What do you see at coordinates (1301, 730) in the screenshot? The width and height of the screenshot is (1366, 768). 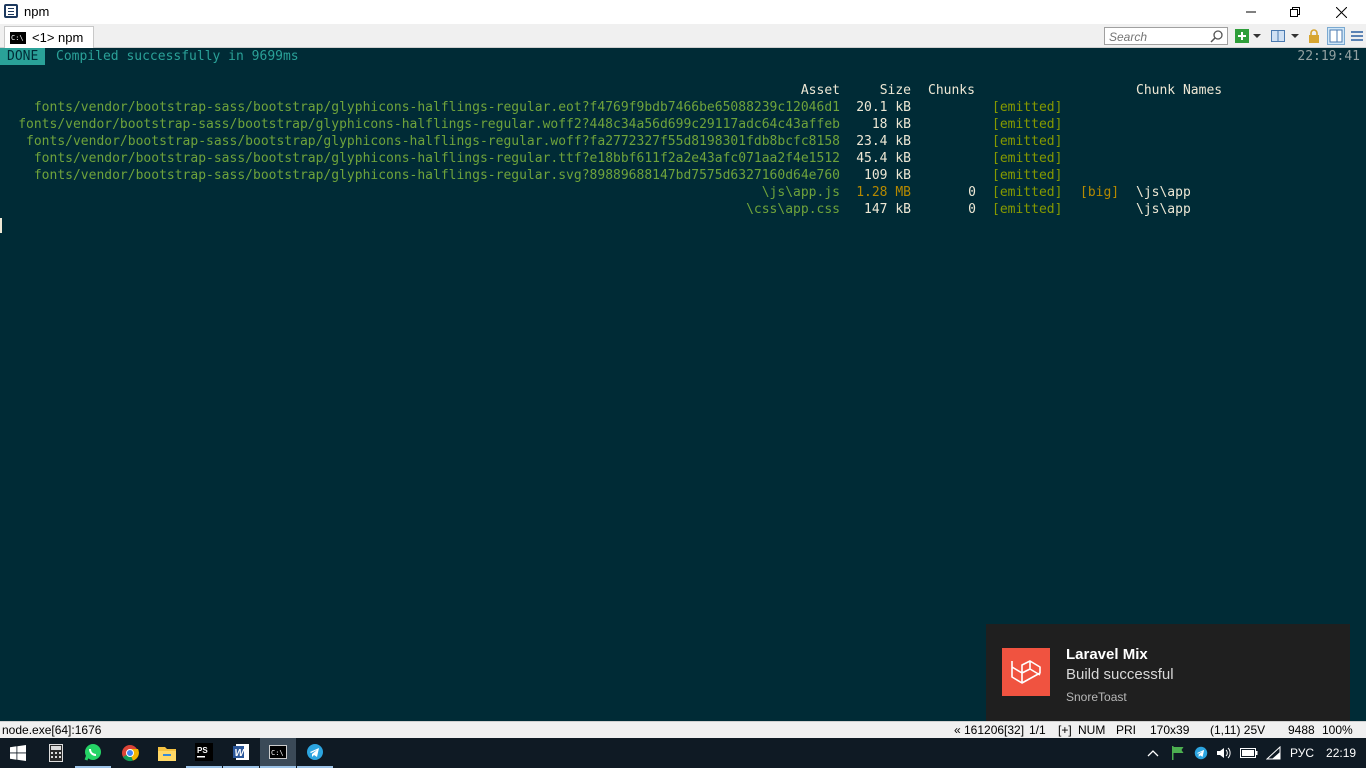 I see `status-pid: 9488` at bounding box center [1301, 730].